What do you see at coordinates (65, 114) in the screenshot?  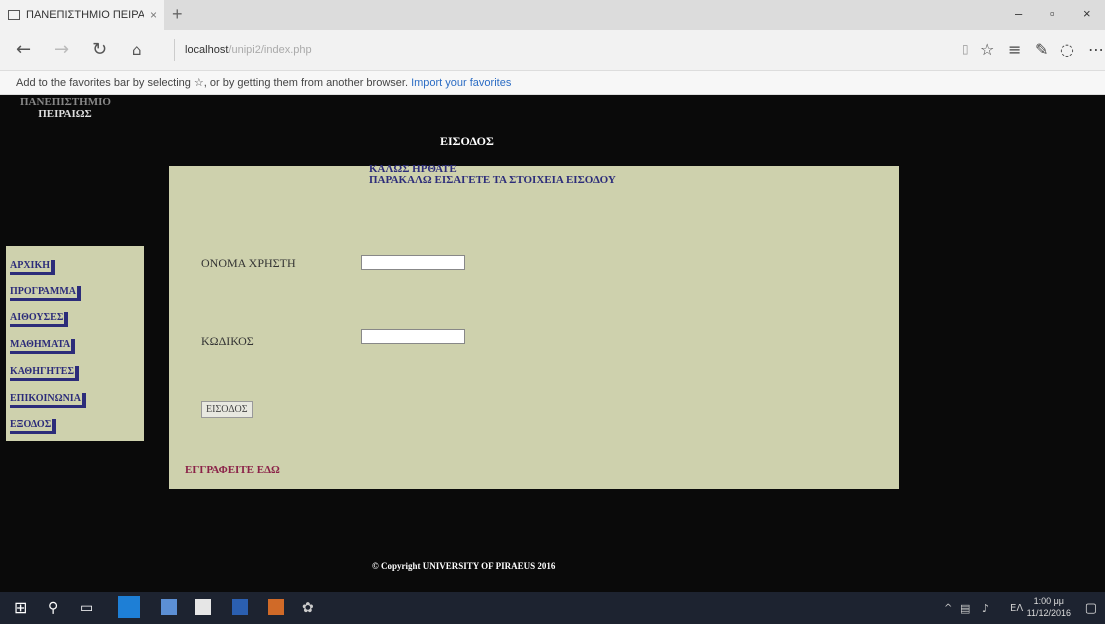 I see `logo-line-2: ΠΕΙΡΑΙΩΣ` at bounding box center [65, 114].